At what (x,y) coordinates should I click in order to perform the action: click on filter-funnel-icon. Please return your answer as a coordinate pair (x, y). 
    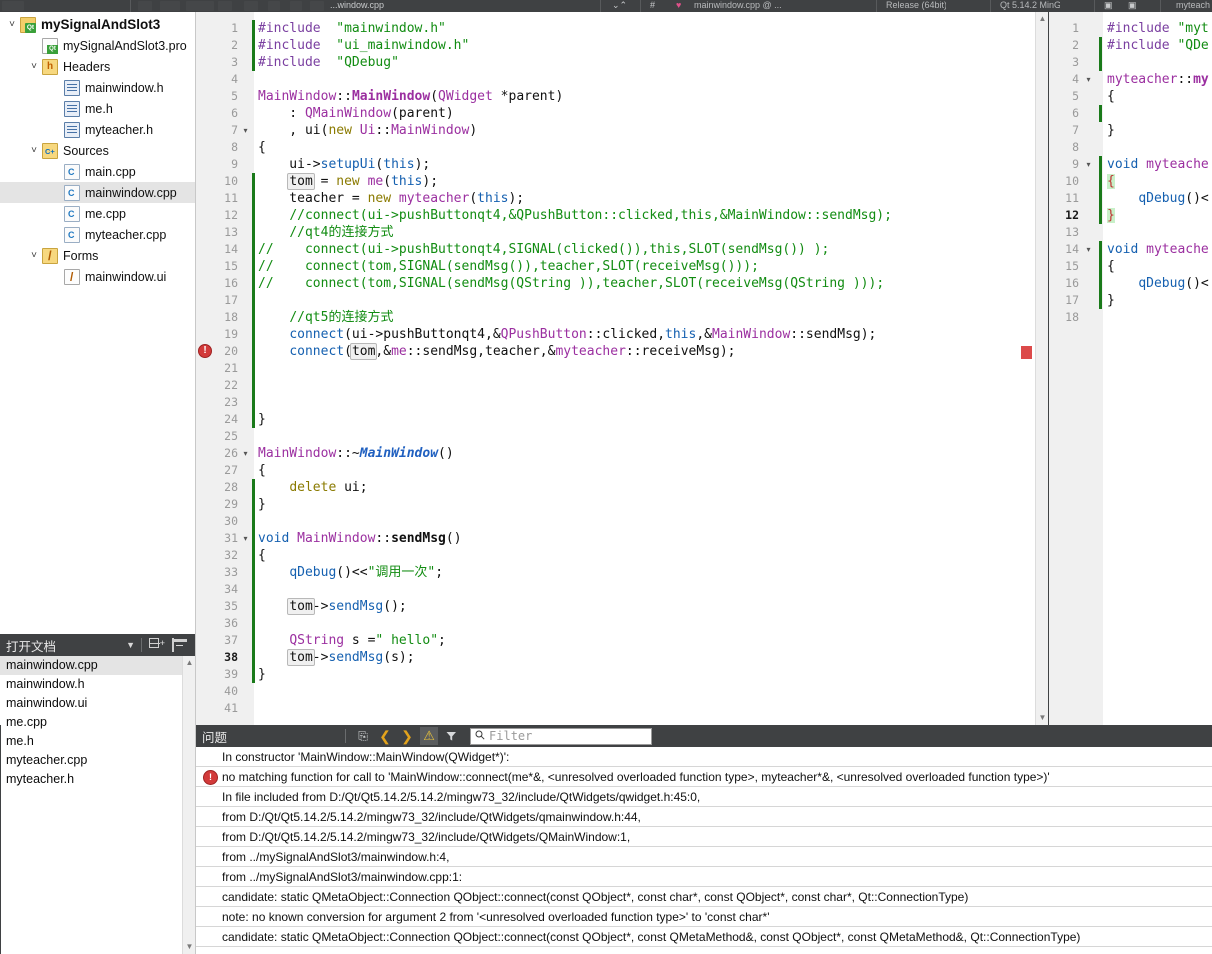
    Looking at the image, I should click on (451, 736).